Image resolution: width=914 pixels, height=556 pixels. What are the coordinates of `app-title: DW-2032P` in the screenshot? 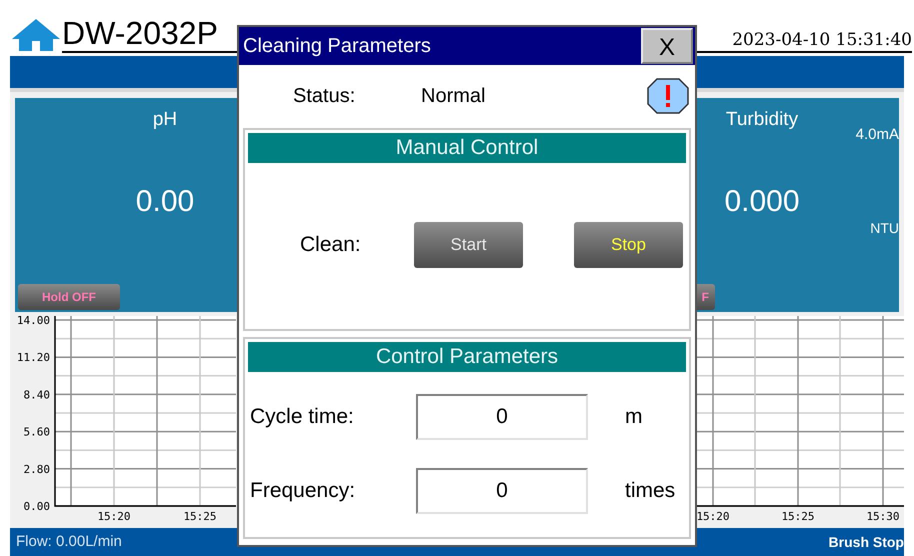 It's located at (140, 33).